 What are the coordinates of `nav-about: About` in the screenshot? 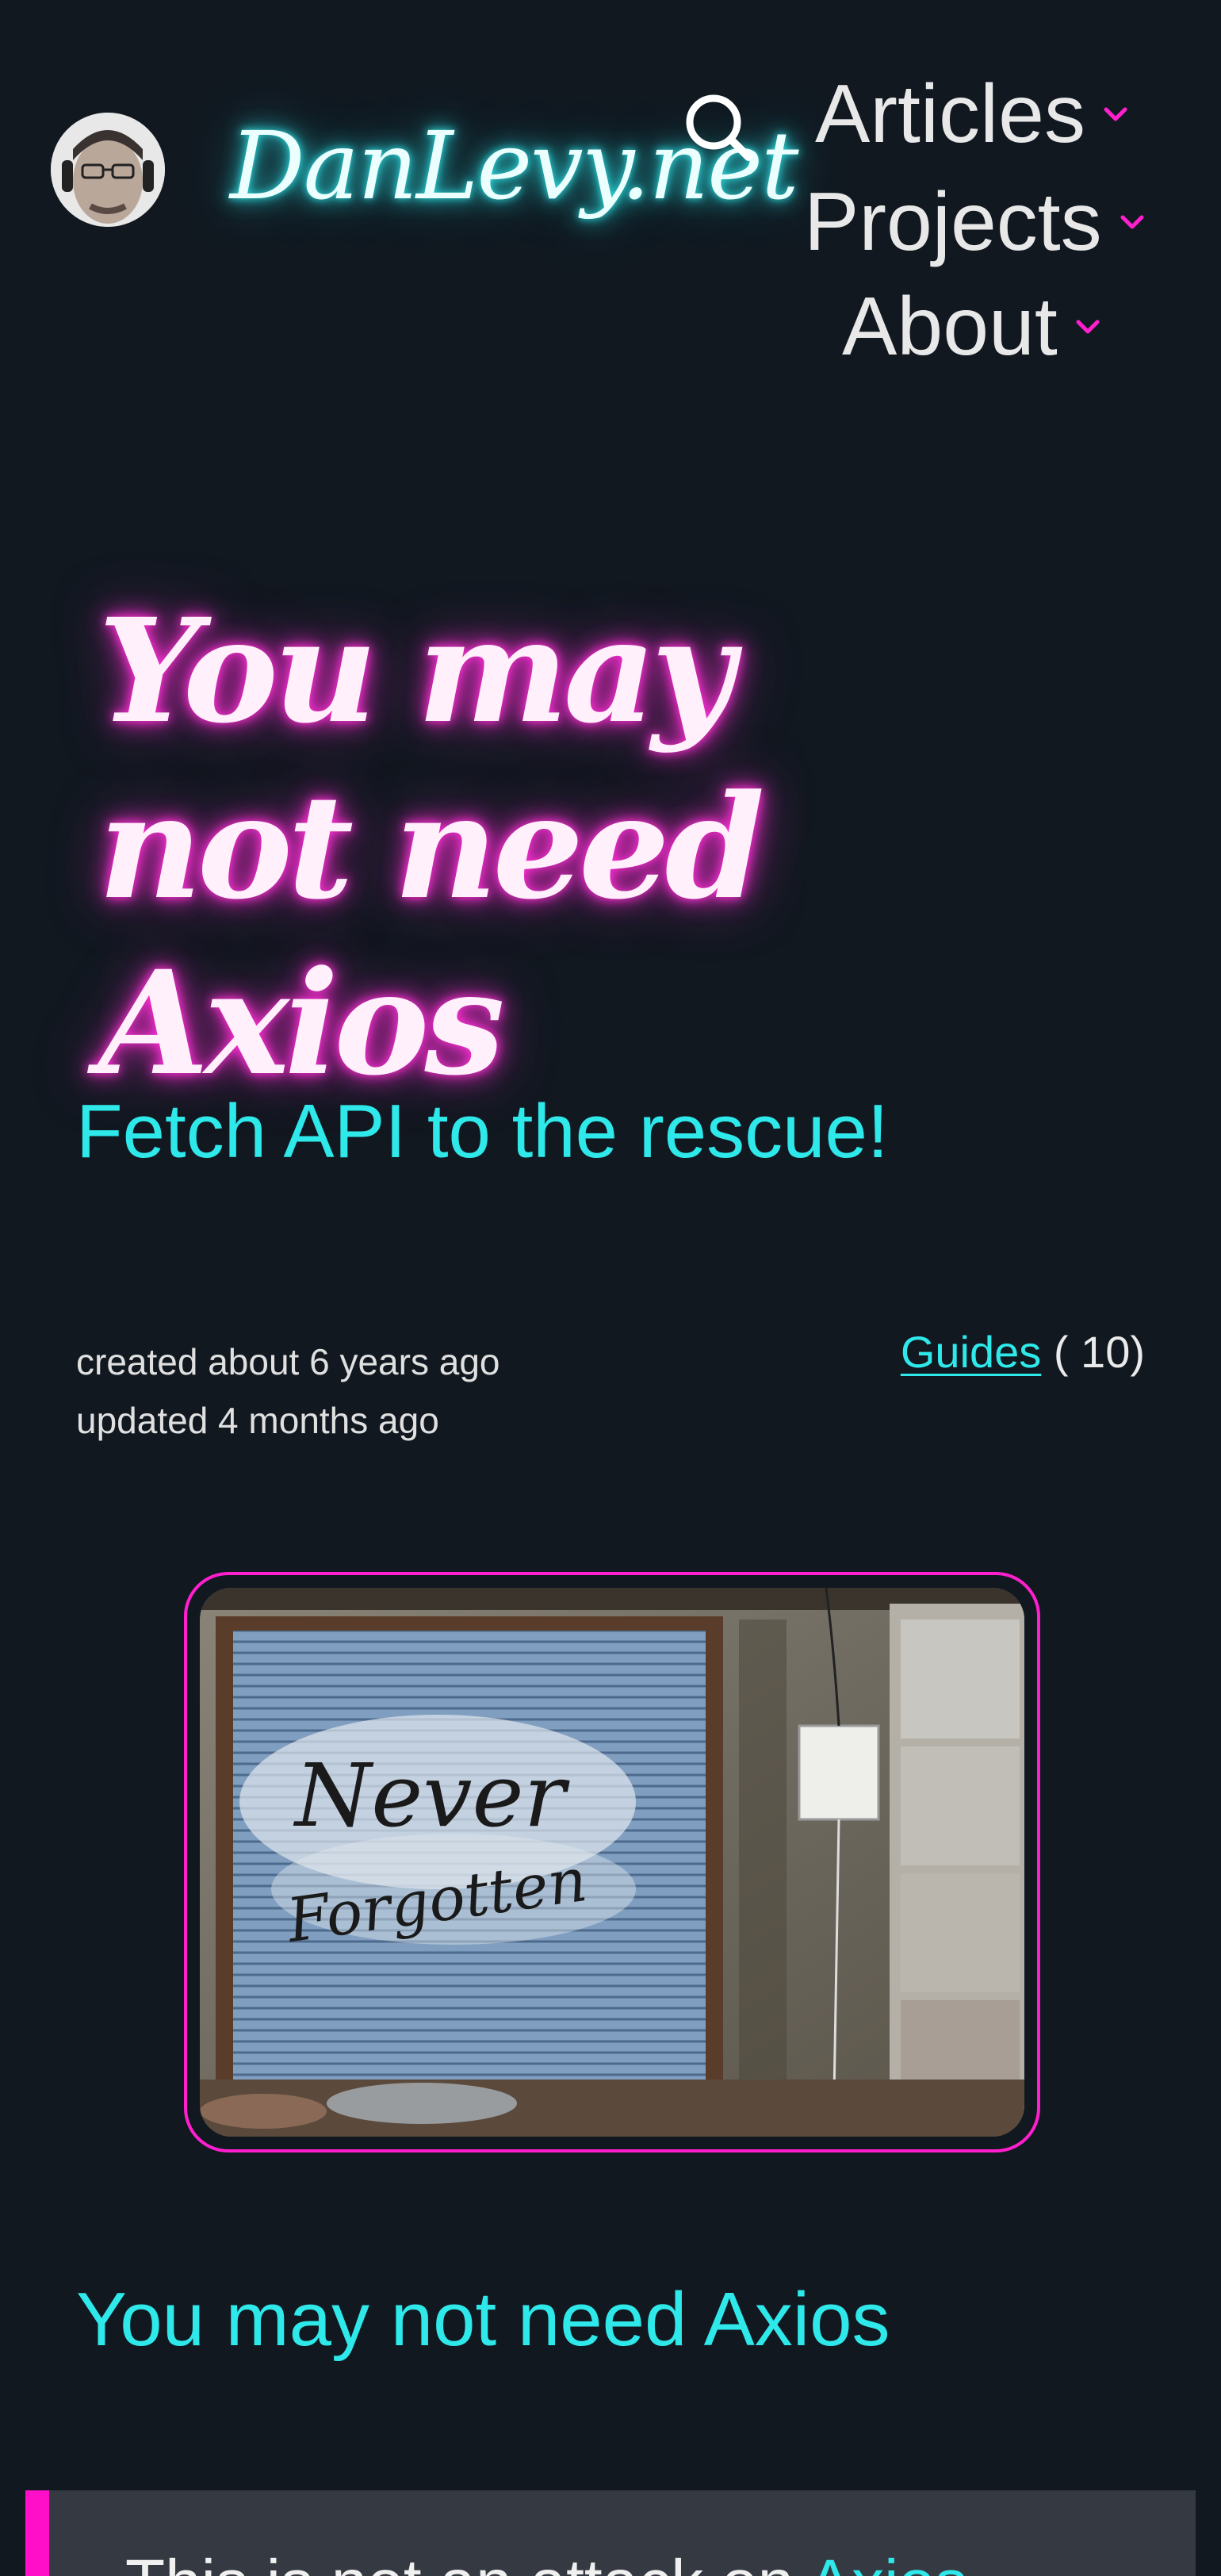 It's located at (973, 327).